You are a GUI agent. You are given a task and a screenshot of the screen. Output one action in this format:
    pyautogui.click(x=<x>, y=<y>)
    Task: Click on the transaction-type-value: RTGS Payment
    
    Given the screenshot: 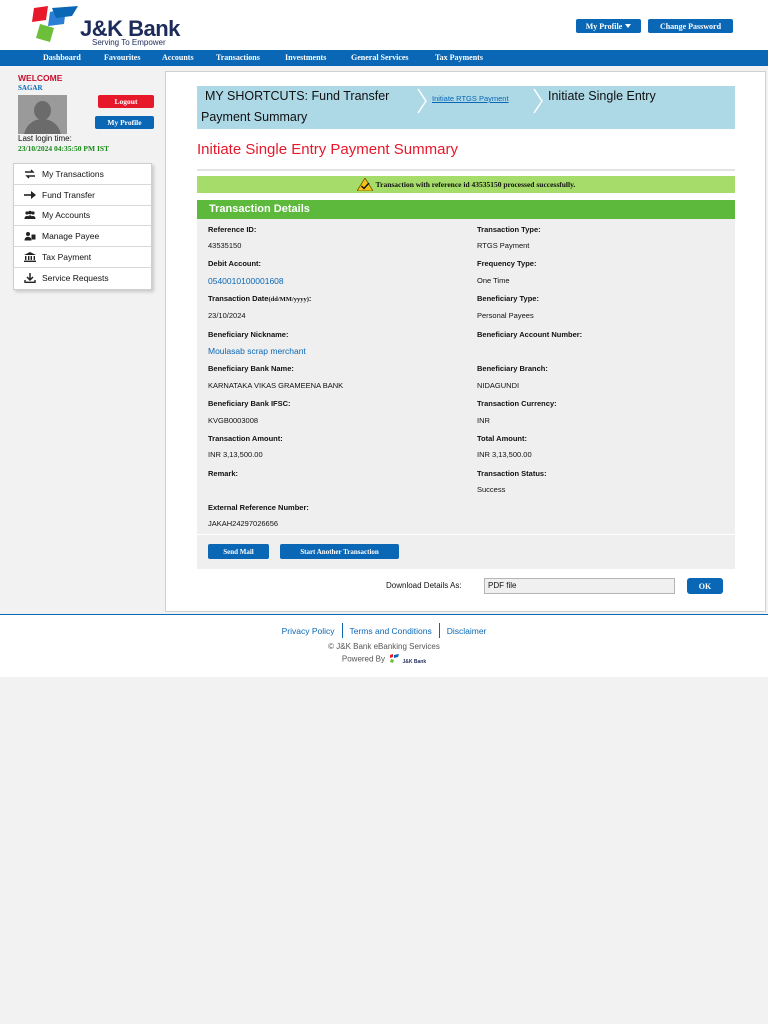 What is the action you would take?
    pyautogui.click(x=503, y=245)
    